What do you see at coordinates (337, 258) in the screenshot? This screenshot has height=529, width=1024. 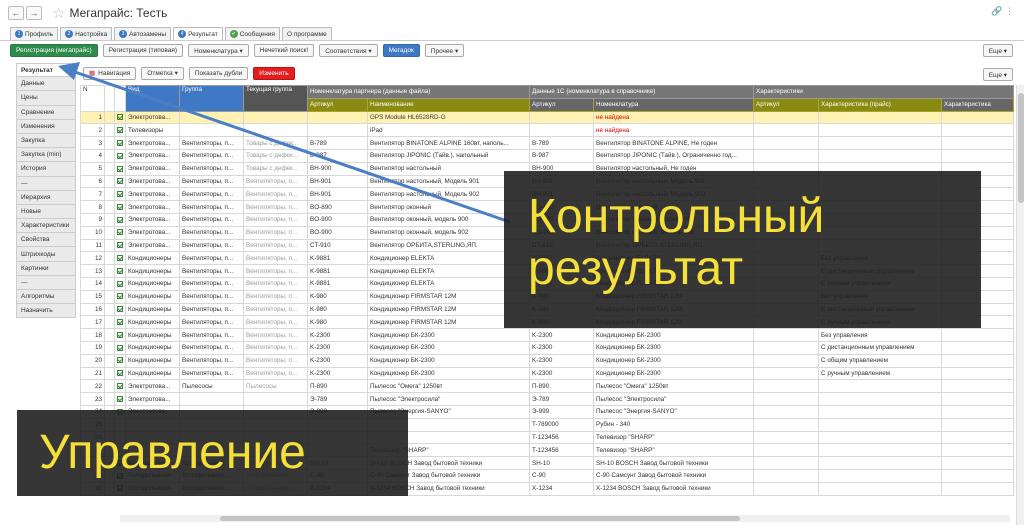 I see `table-cell: K-9881` at bounding box center [337, 258].